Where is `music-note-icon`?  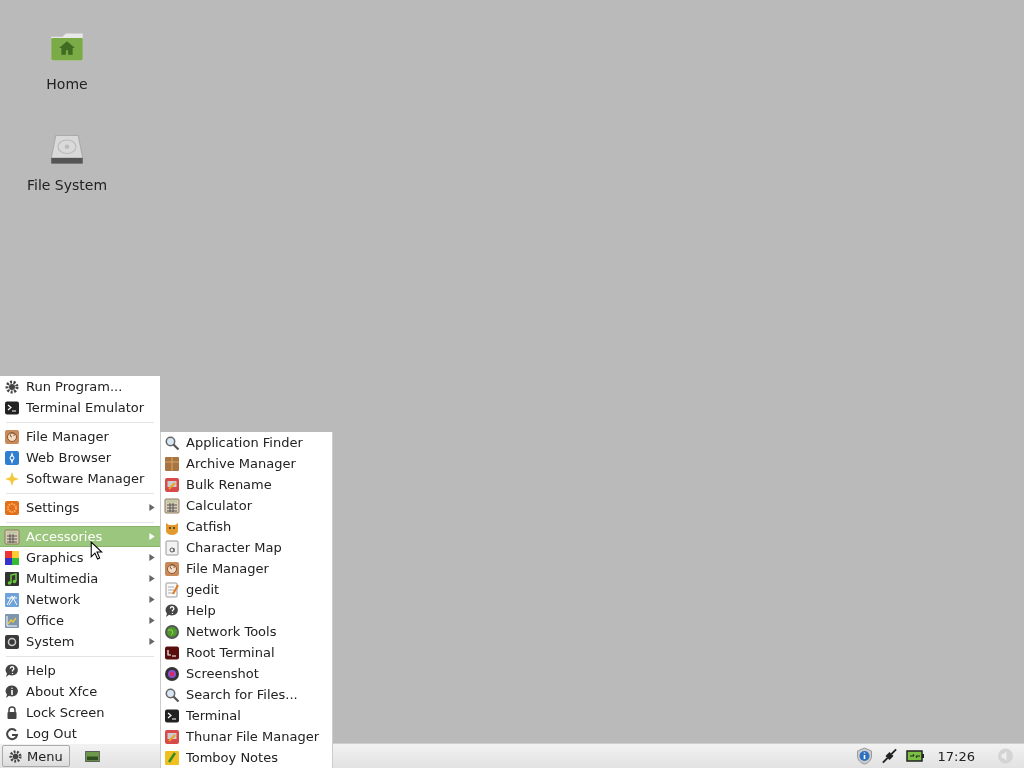
music-note-icon is located at coordinates (12, 578).